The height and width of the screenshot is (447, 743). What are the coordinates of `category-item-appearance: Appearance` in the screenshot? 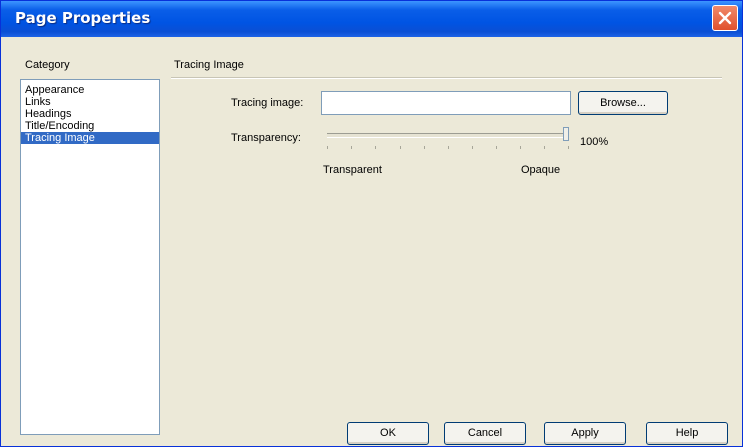 It's located at (90, 90).